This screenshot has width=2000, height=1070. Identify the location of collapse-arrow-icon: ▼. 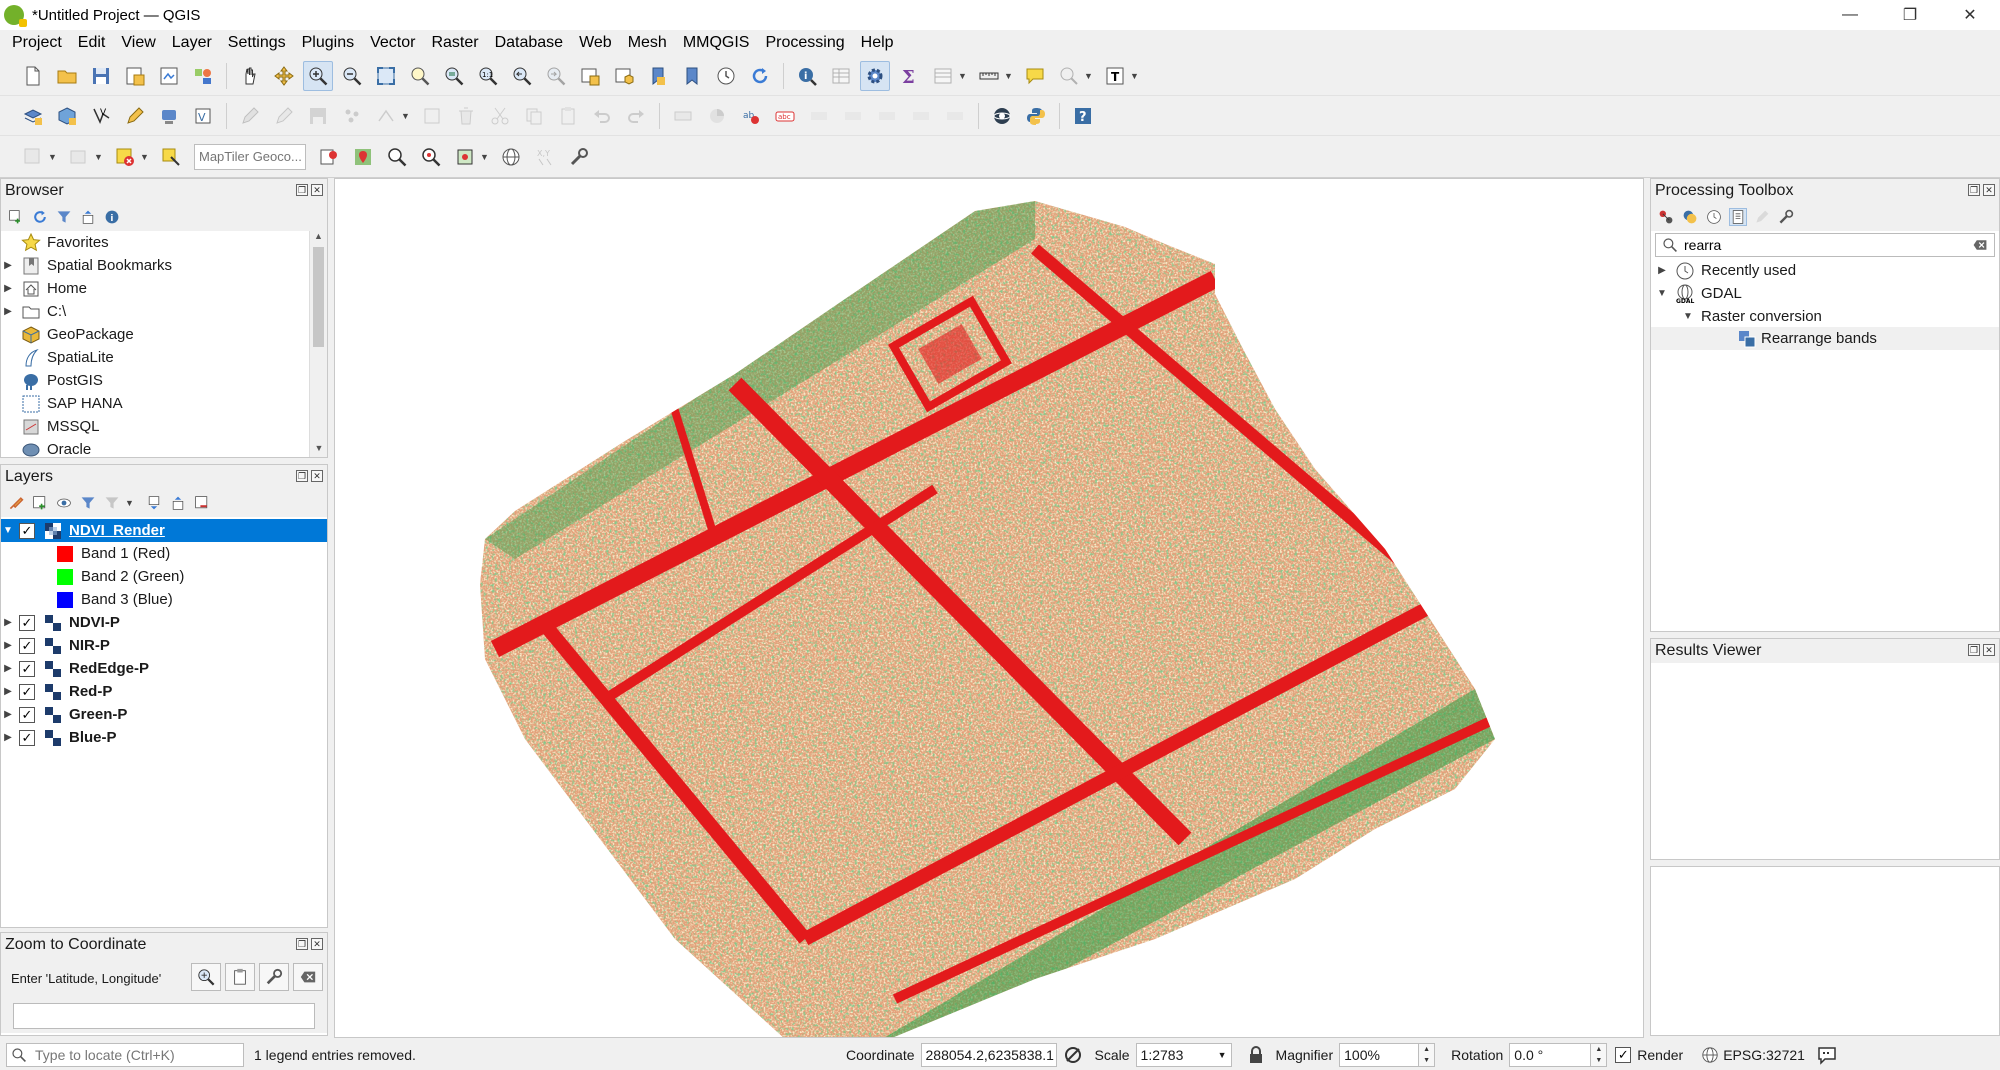
(1662, 293).